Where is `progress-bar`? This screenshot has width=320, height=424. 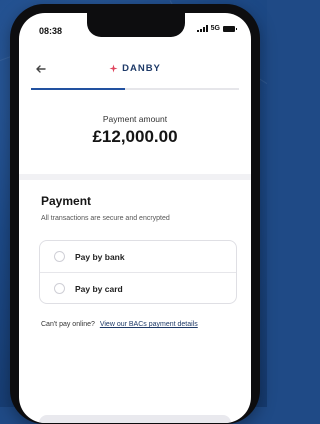 progress-bar is located at coordinates (135, 89).